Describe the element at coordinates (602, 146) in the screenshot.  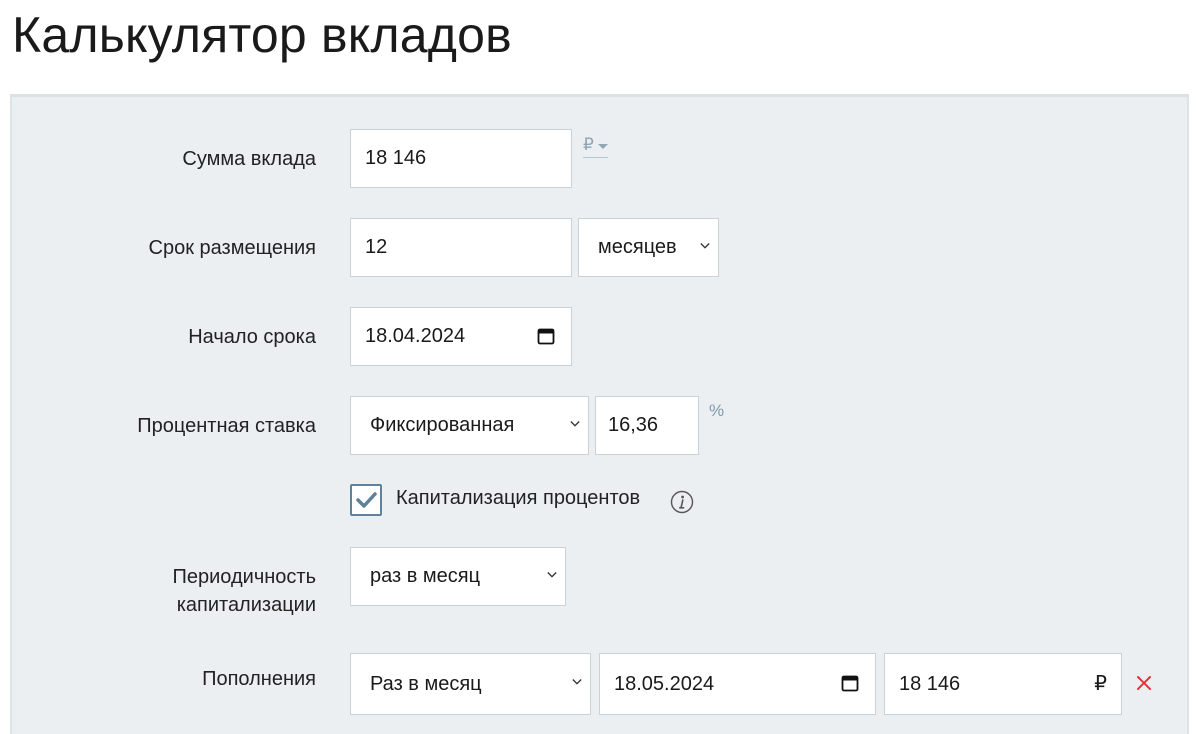
I see `caret-down-icon` at that location.